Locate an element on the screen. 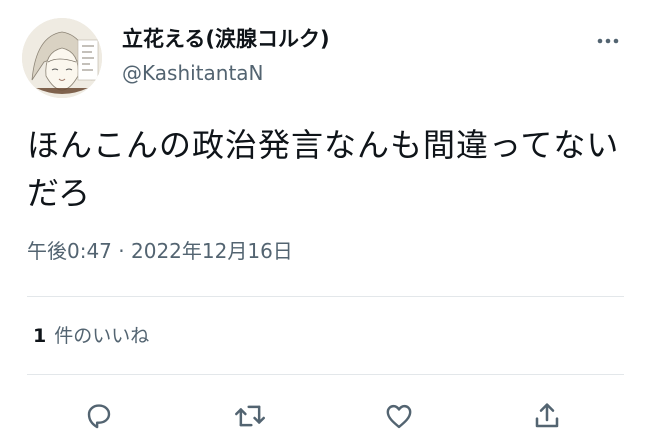  share-icon is located at coordinates (547, 415).